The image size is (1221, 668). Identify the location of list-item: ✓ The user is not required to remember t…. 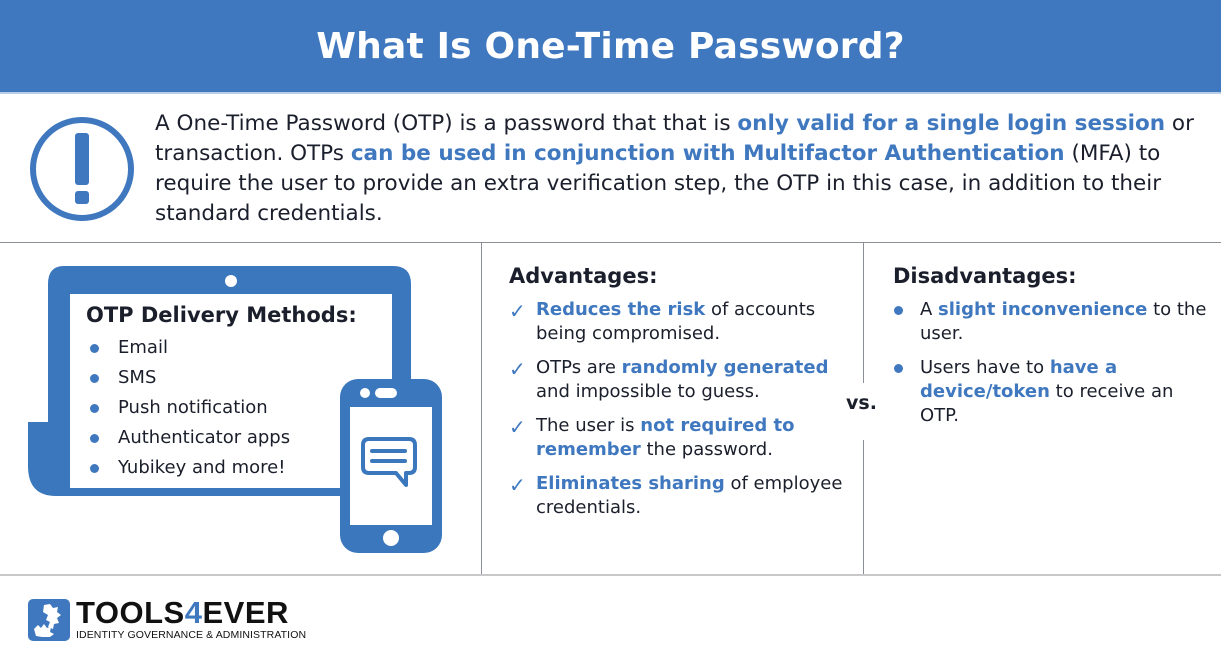
(679, 438).